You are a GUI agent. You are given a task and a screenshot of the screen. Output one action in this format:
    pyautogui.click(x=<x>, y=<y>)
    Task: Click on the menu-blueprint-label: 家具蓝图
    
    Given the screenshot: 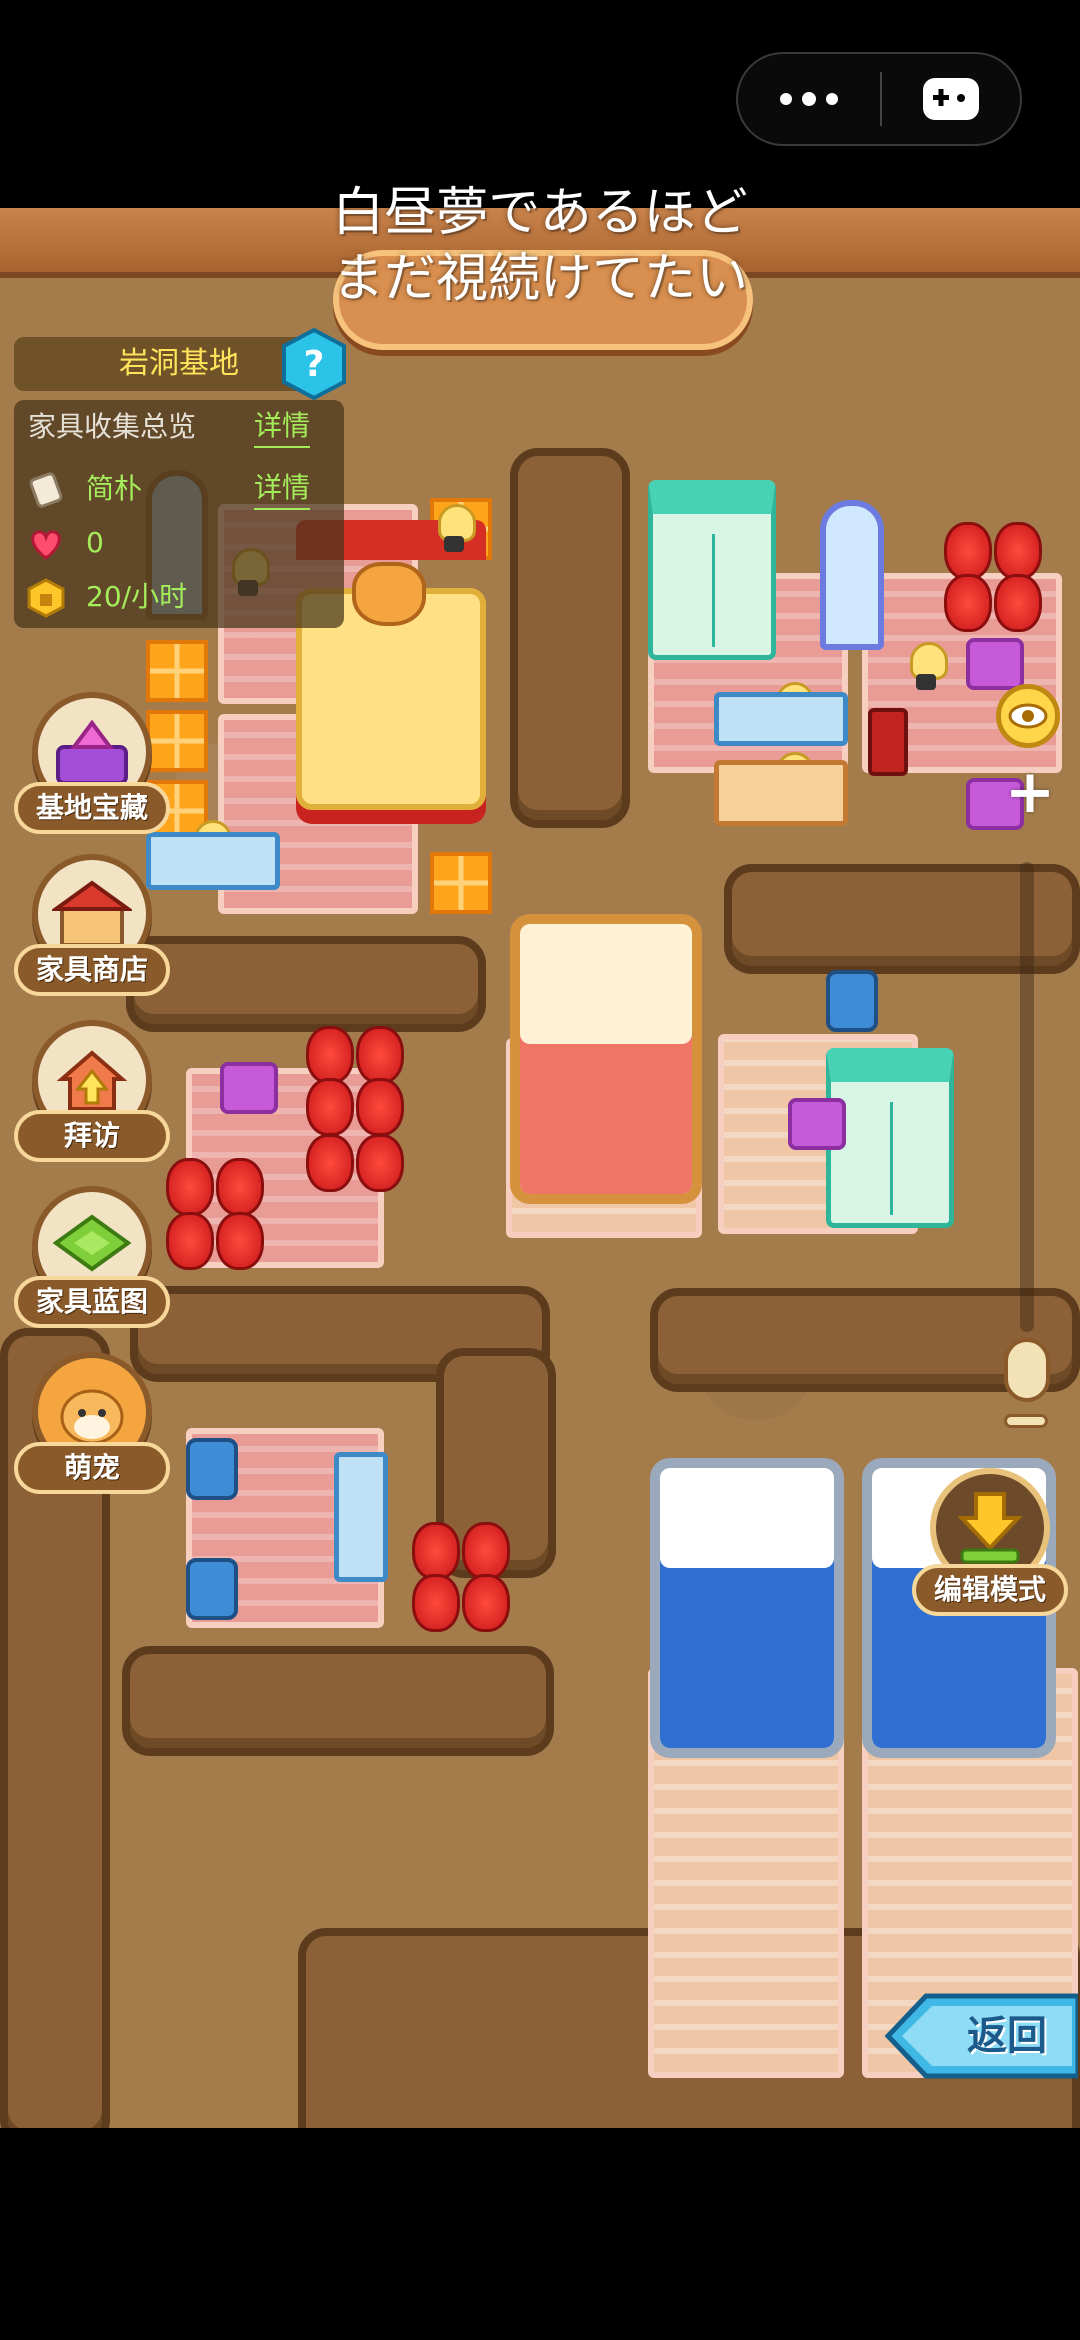 What is the action you would take?
    pyautogui.click(x=92, y=1302)
    